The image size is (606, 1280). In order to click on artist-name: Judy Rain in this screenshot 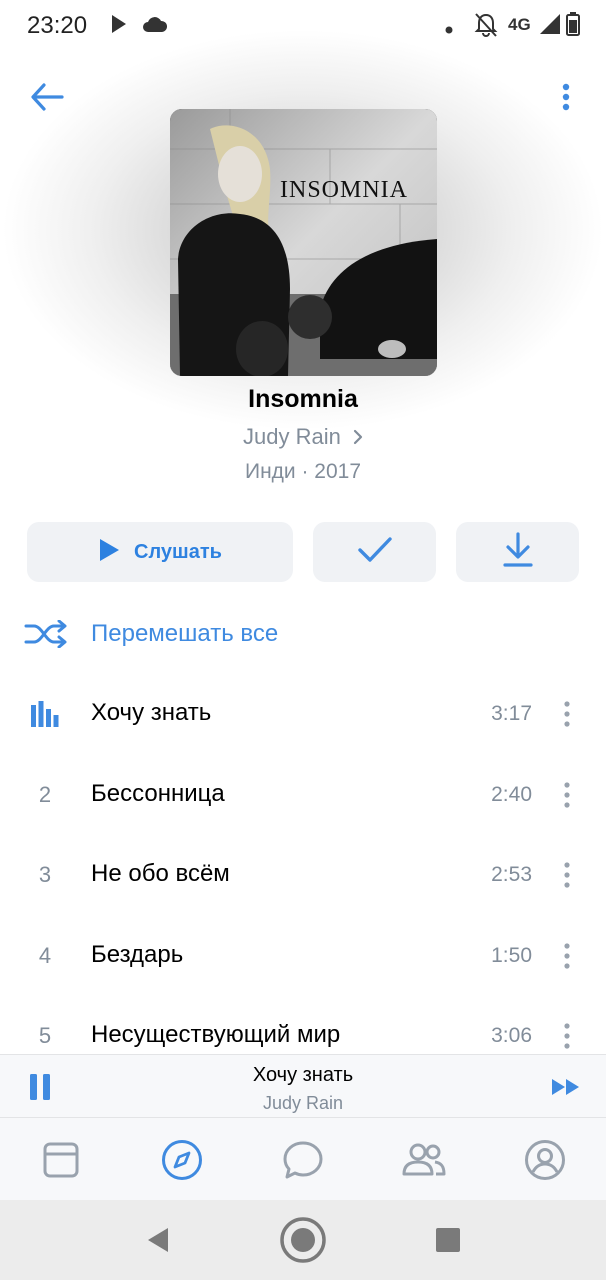, I will do `click(292, 436)`.